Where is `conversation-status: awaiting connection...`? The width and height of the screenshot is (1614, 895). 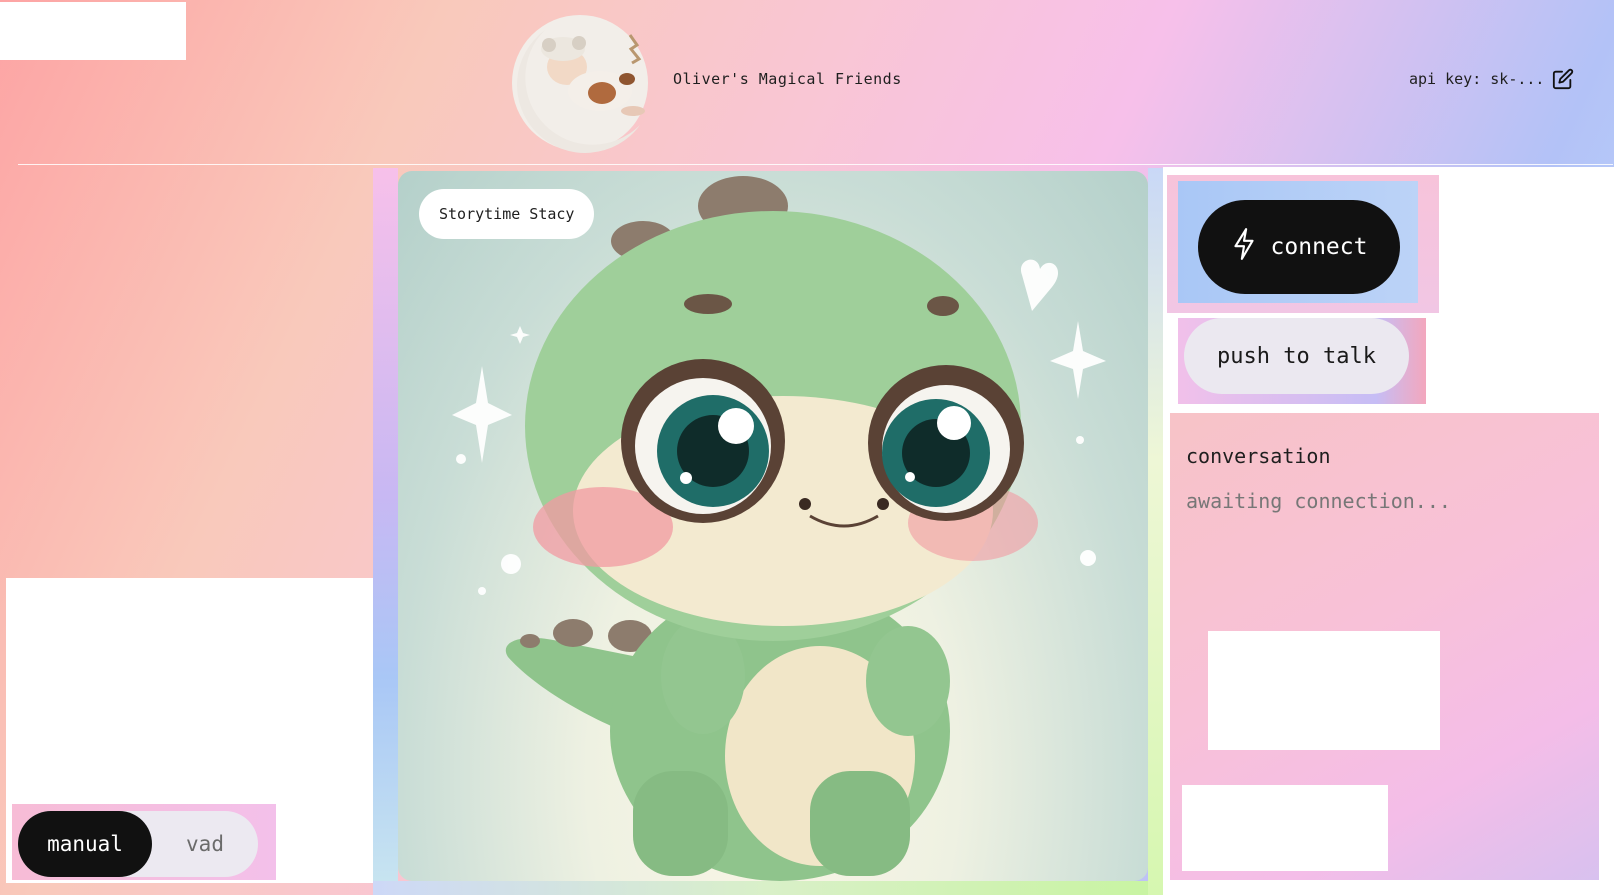
conversation-status: awaiting connection... is located at coordinates (1318, 501).